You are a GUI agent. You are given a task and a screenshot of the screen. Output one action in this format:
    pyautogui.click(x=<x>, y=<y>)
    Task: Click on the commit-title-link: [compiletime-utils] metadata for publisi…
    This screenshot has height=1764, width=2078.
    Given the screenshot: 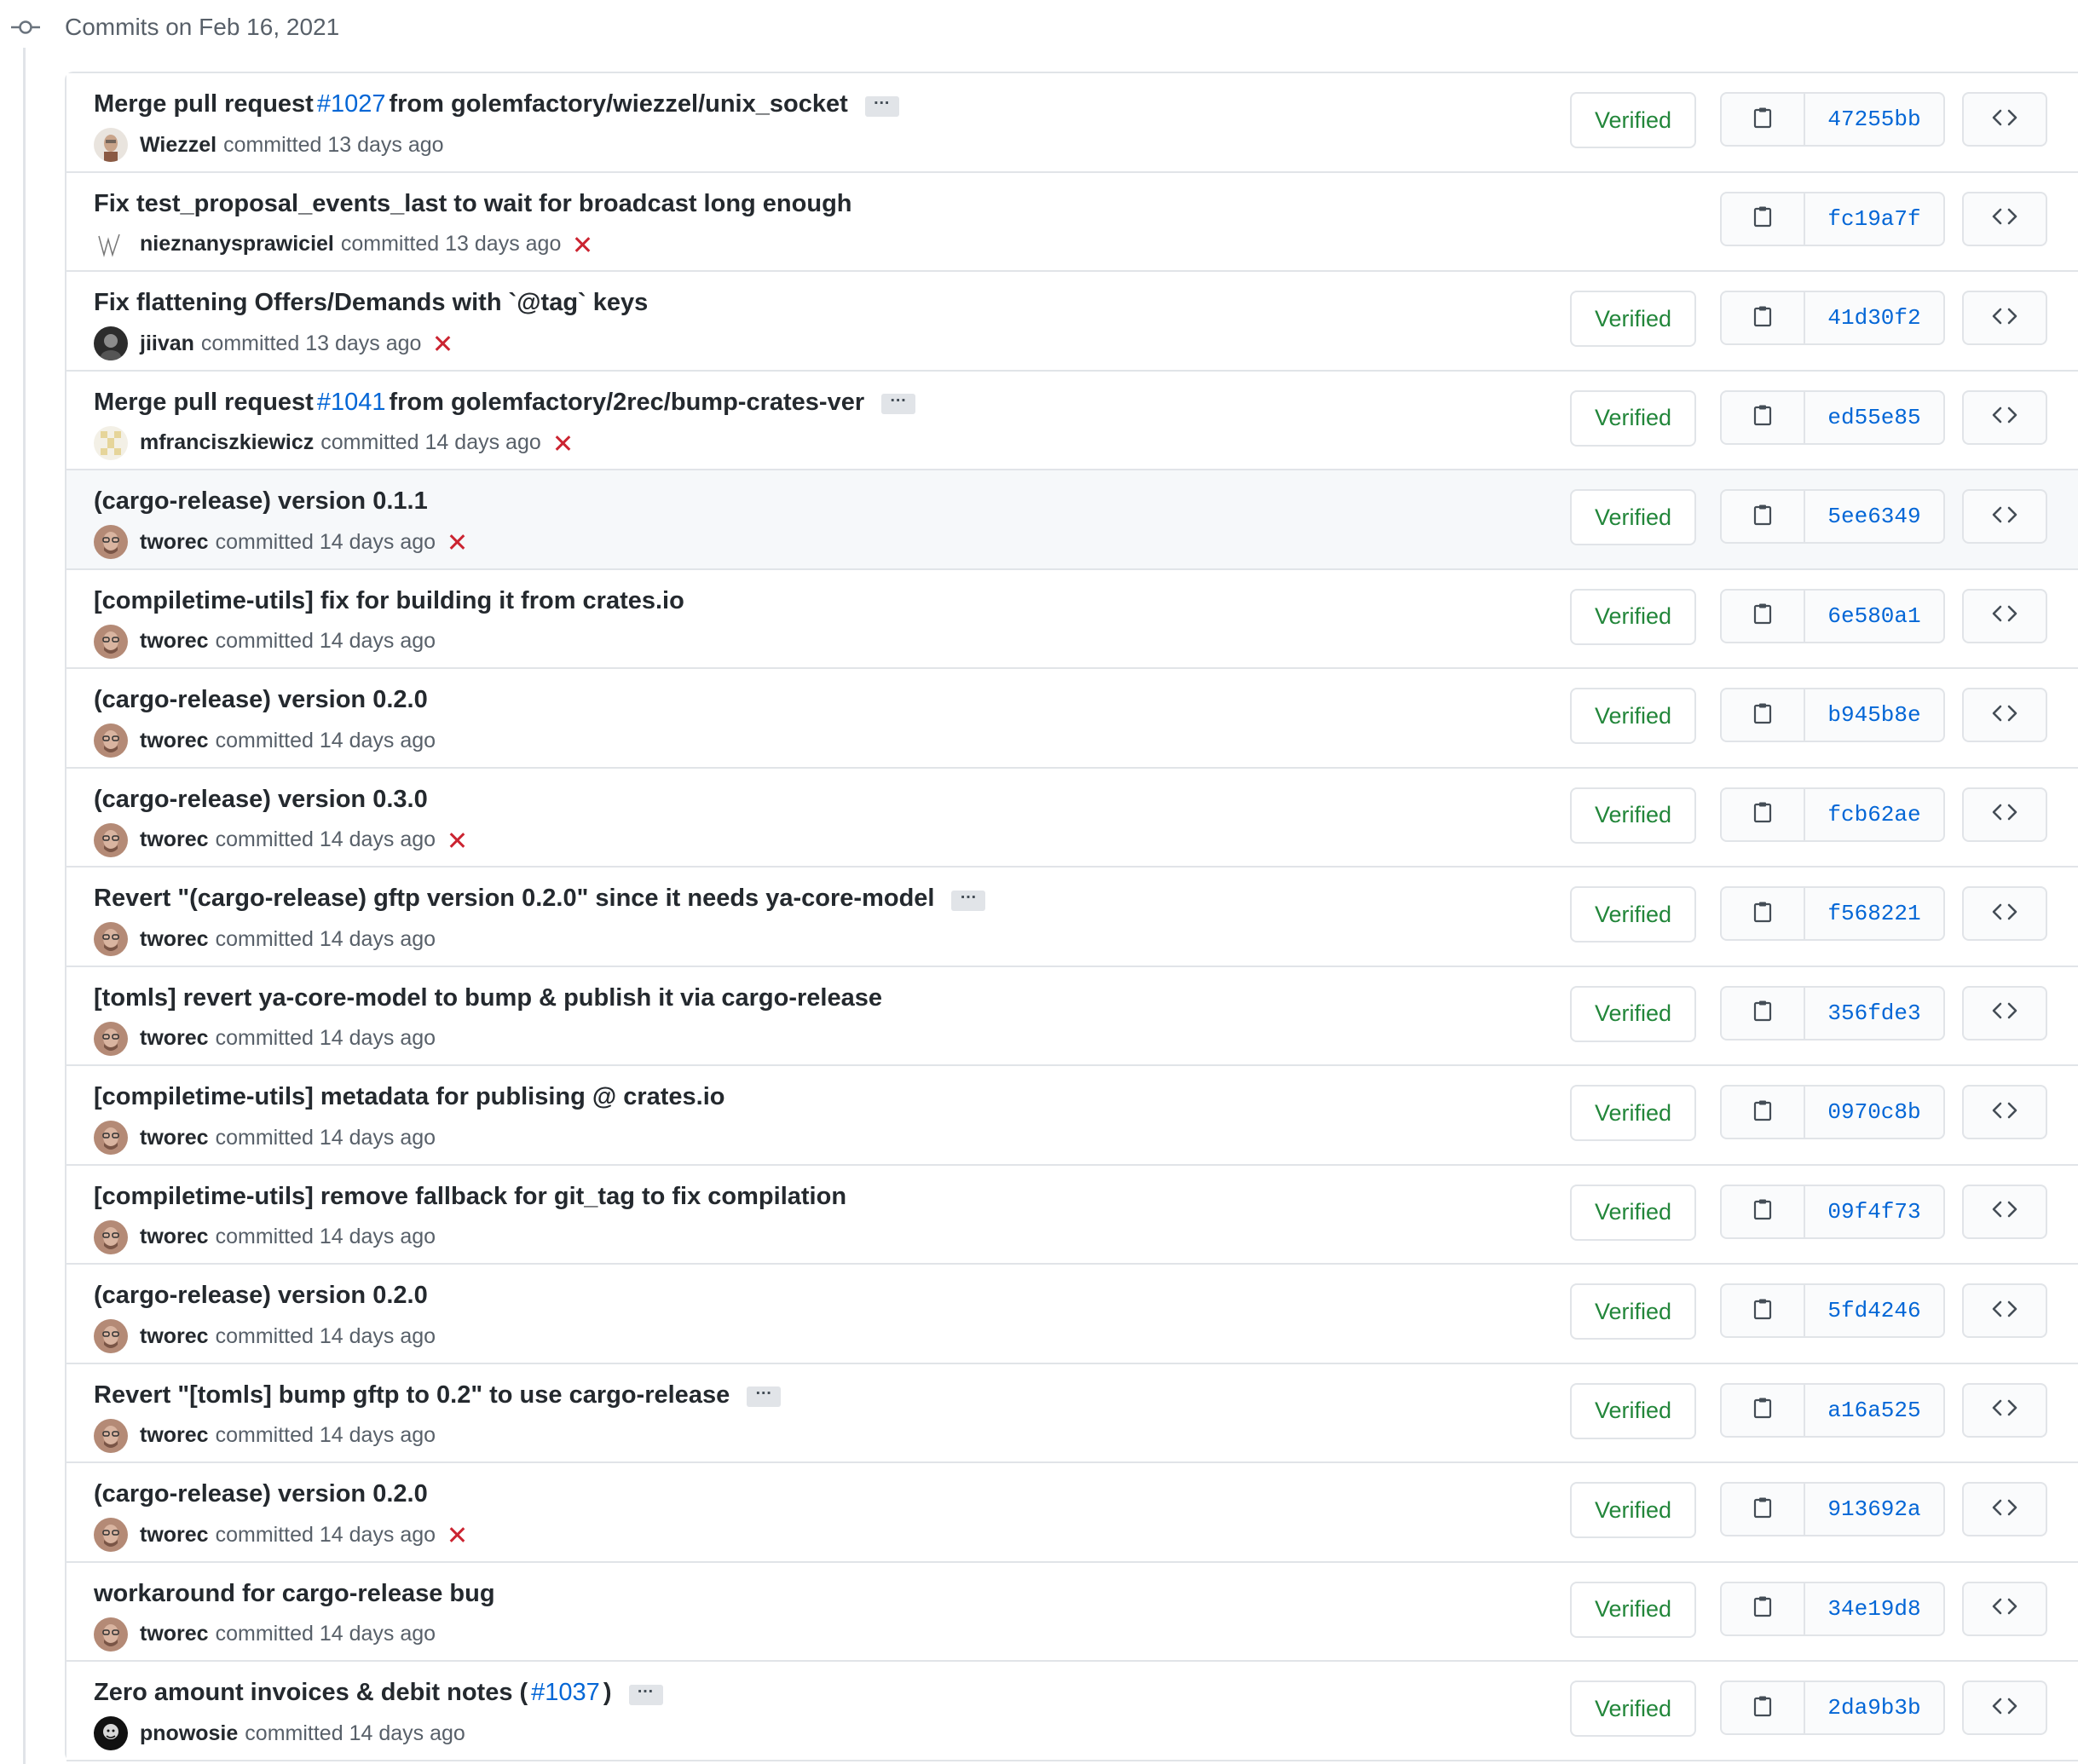 What is the action you would take?
    pyautogui.click(x=409, y=1097)
    